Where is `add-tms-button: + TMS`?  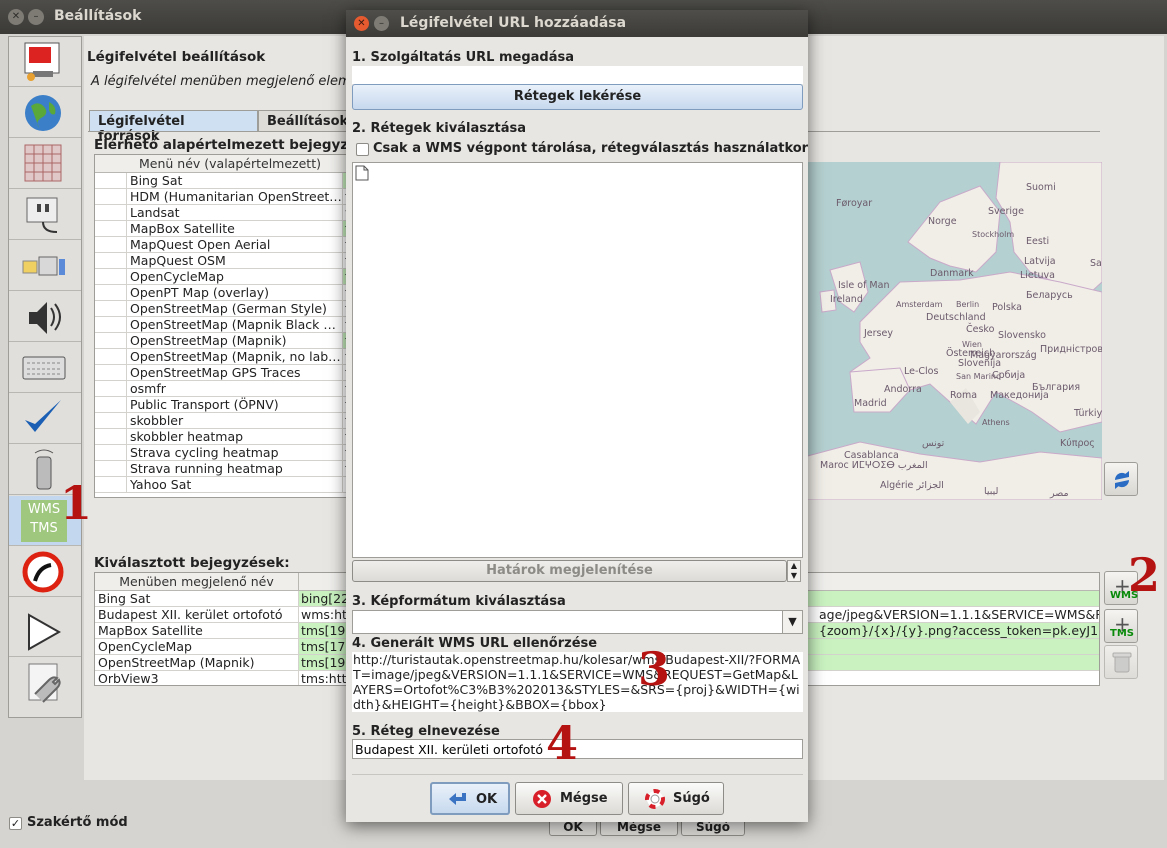 add-tms-button: + TMS is located at coordinates (1121, 626).